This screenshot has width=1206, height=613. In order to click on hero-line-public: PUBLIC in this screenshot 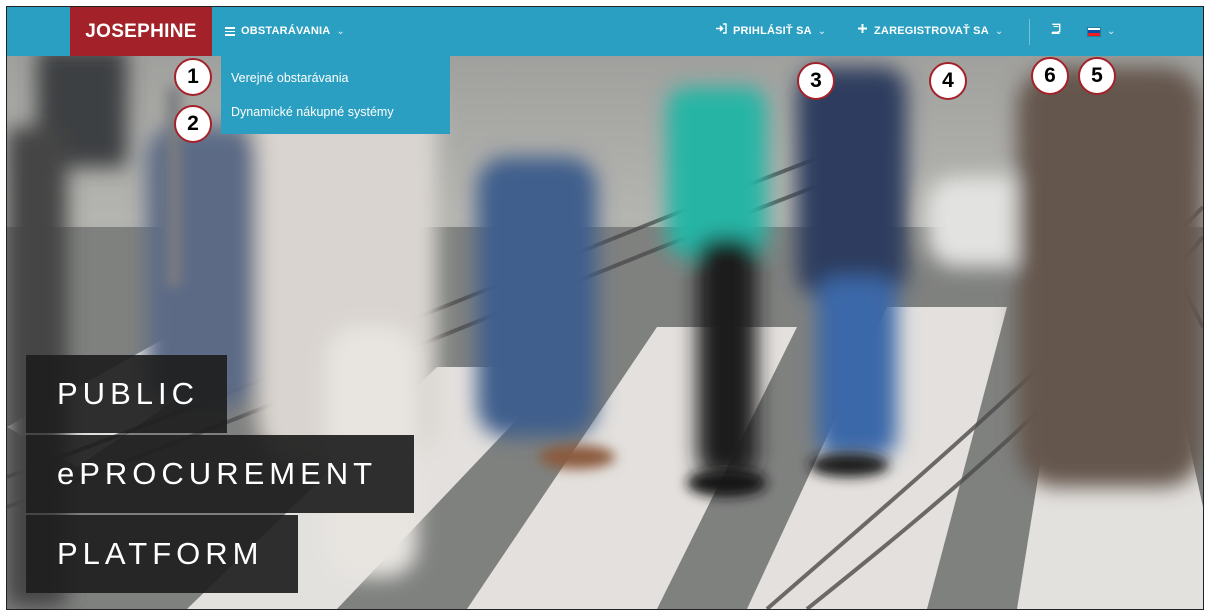, I will do `click(126, 394)`.